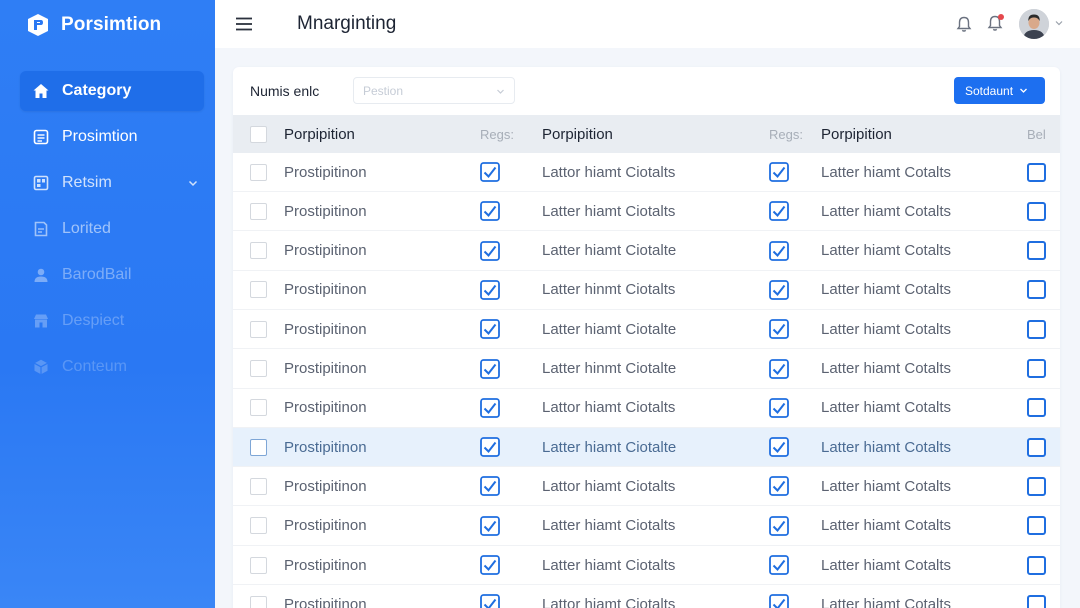 The image size is (1080, 608). Describe the element at coordinates (112, 137) in the screenshot. I see `sidebar-item-prosimtion: Prosimtion` at that location.